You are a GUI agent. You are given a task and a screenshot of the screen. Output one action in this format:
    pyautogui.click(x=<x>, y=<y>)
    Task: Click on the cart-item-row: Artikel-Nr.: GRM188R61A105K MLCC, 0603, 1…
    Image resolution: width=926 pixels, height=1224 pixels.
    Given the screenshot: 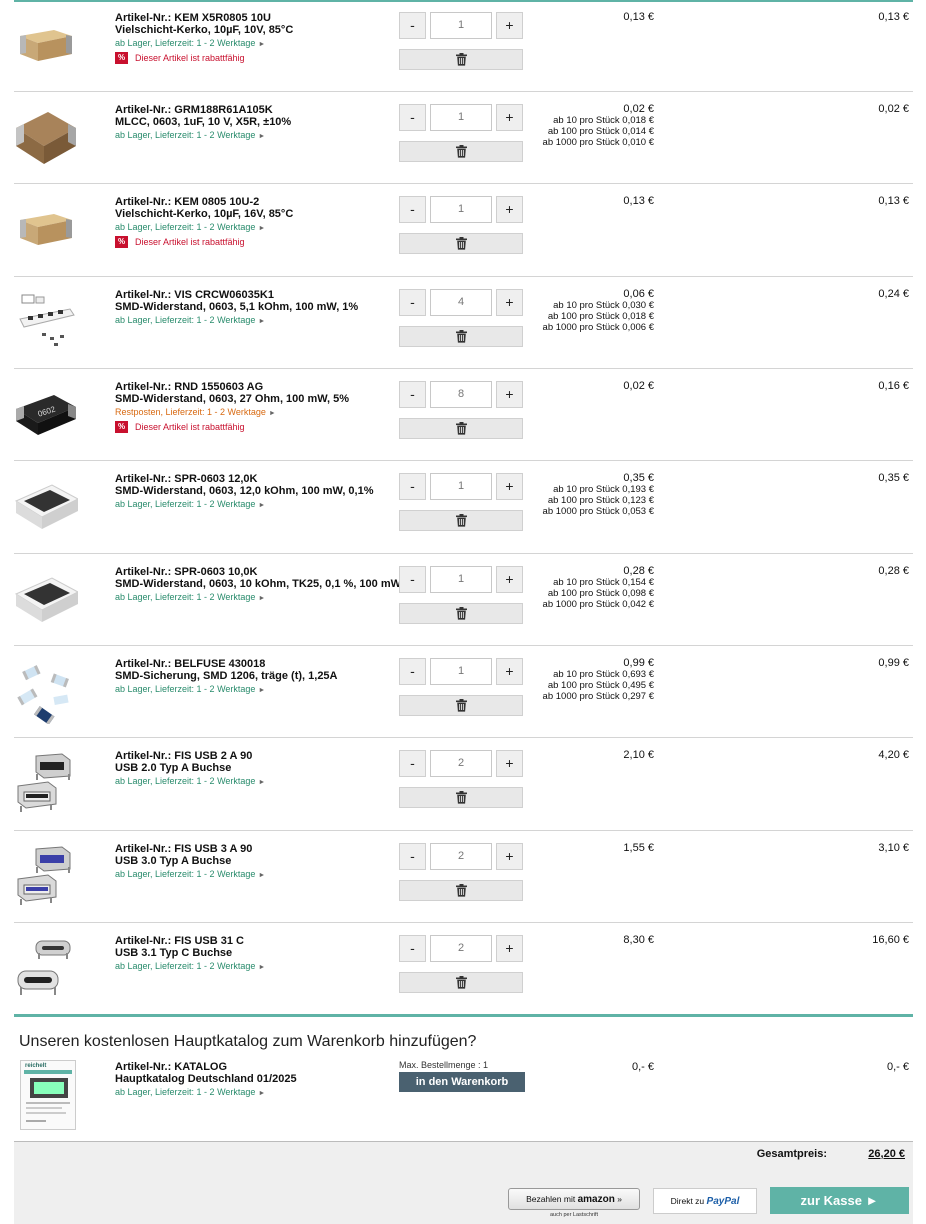 What is the action you would take?
    pyautogui.click(x=463, y=138)
    